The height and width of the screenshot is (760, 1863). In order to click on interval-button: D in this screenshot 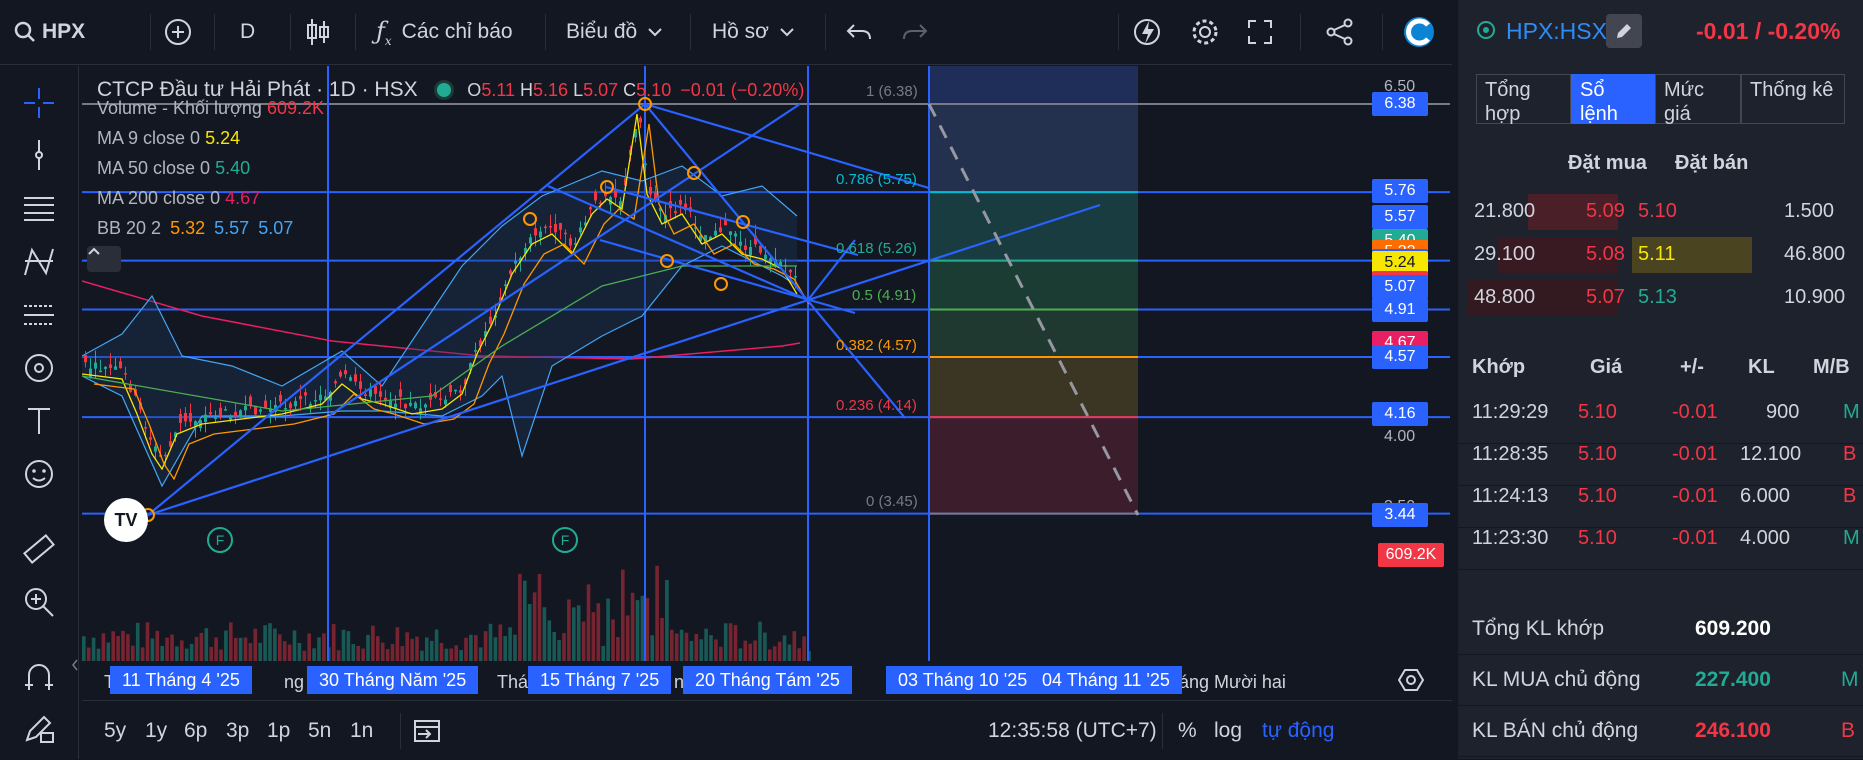, I will do `click(247, 32)`.